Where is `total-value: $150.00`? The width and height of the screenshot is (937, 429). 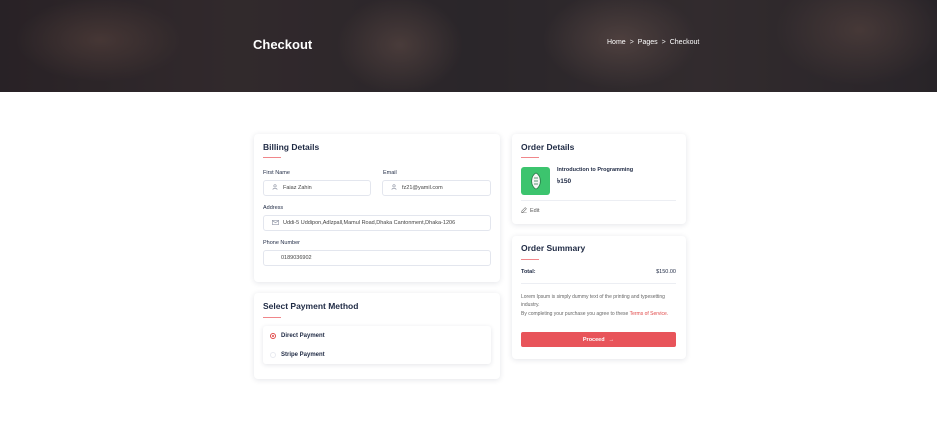
total-value: $150.00 is located at coordinates (666, 272).